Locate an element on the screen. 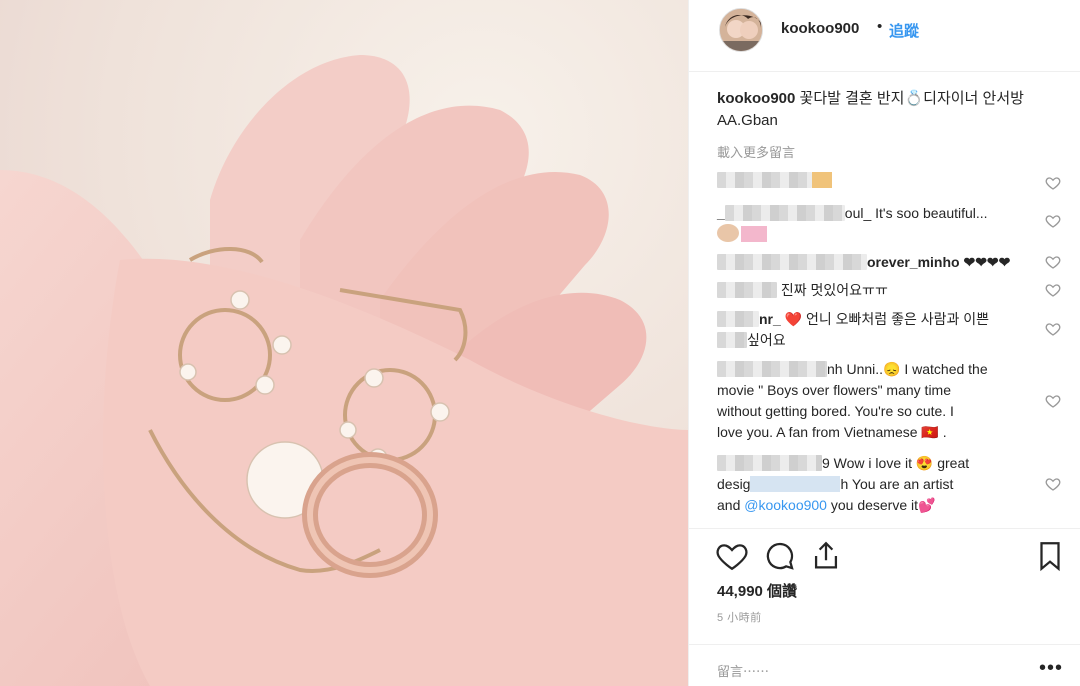 The image size is (1080, 686). comment-text: 진짜 멋있어요ㅠㅠ is located at coordinates (834, 290).